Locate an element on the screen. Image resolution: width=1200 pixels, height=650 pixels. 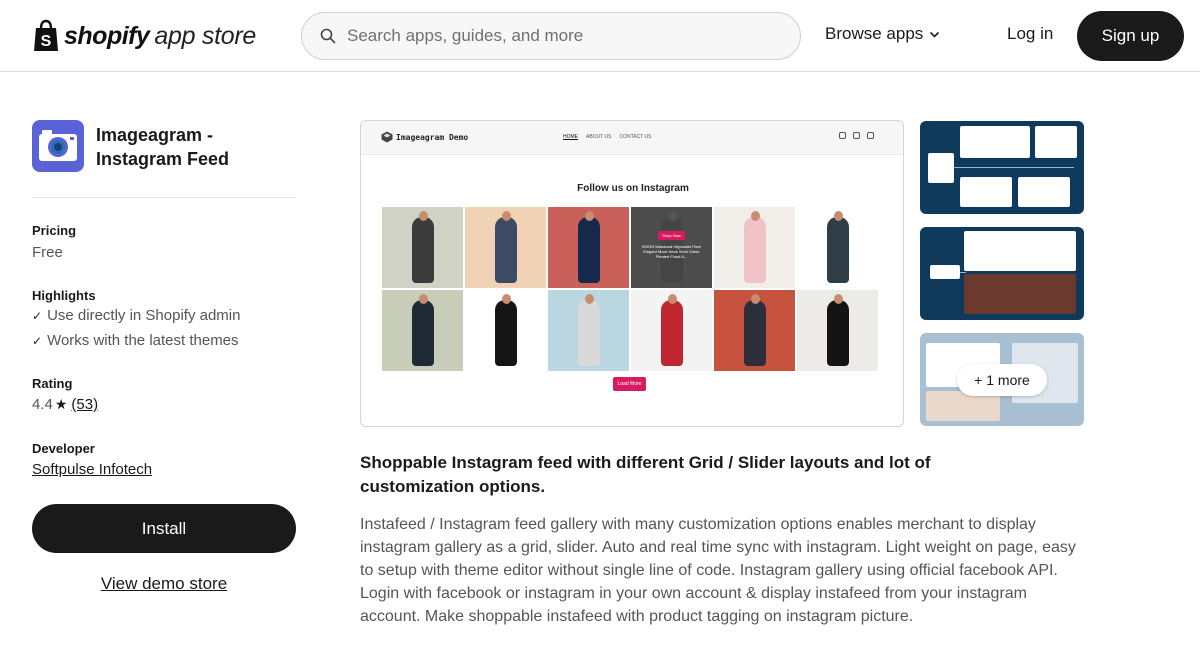
developer-link: Softpulse Infotech is located at coordinates (92, 469).